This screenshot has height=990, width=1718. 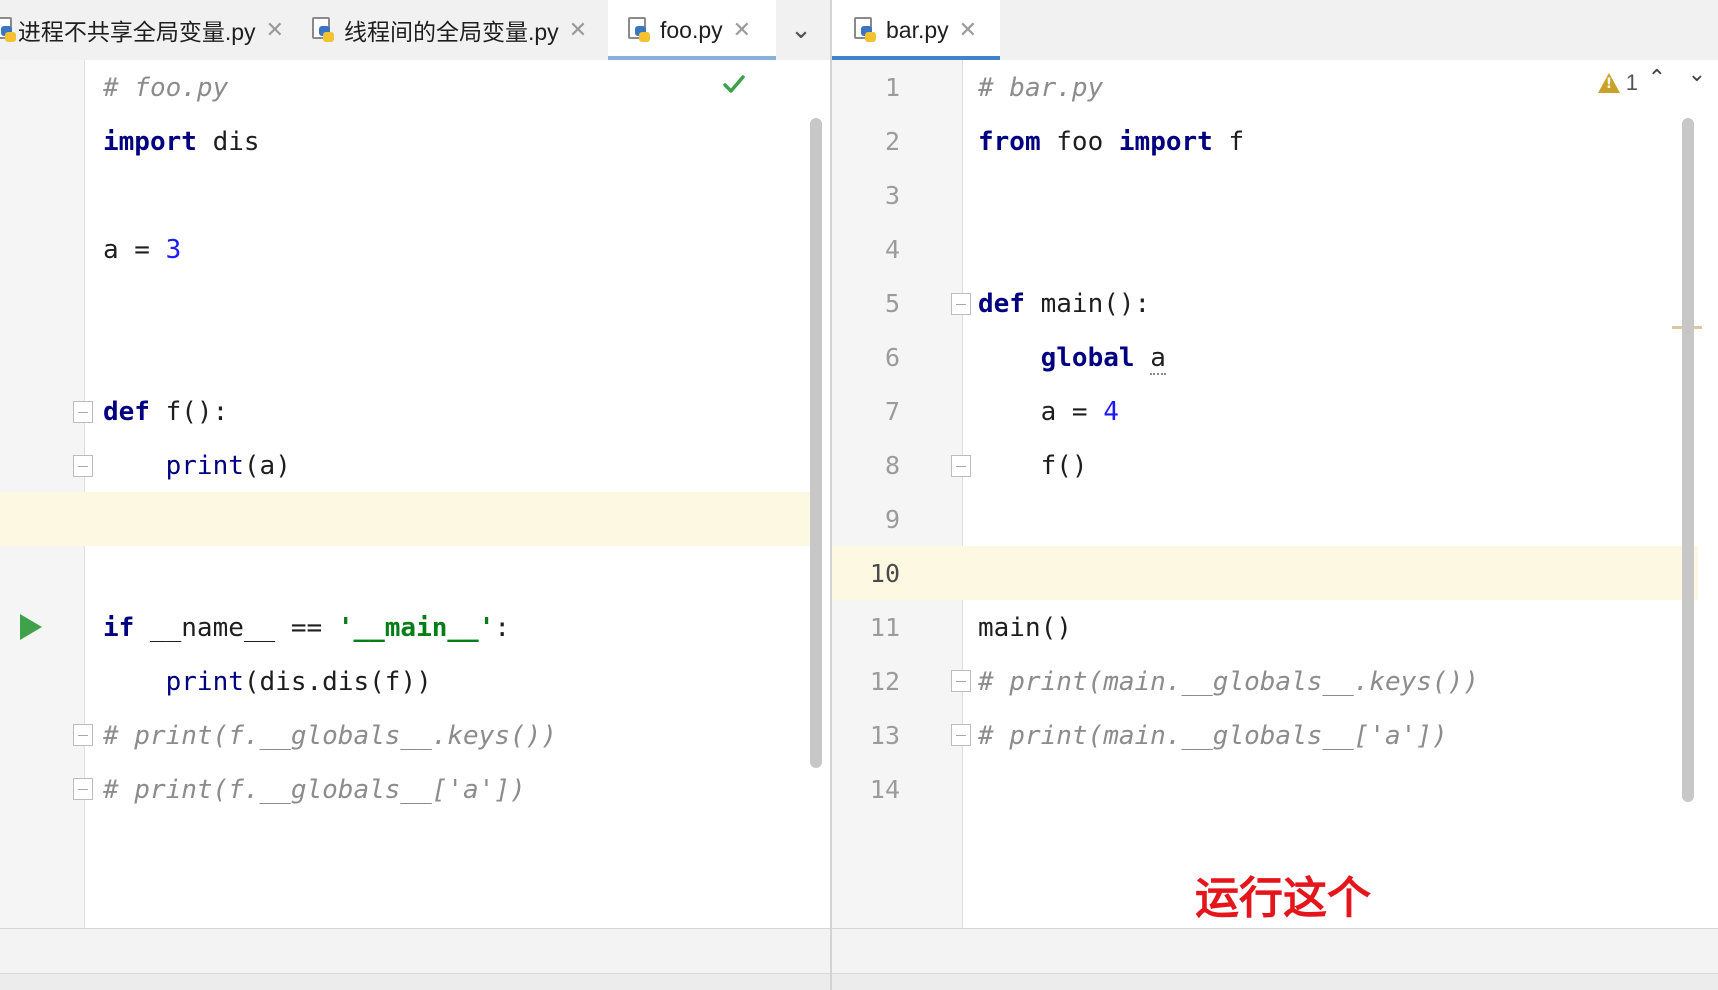 I want to click on code-line: # bar.py, so click(x=1040, y=88).